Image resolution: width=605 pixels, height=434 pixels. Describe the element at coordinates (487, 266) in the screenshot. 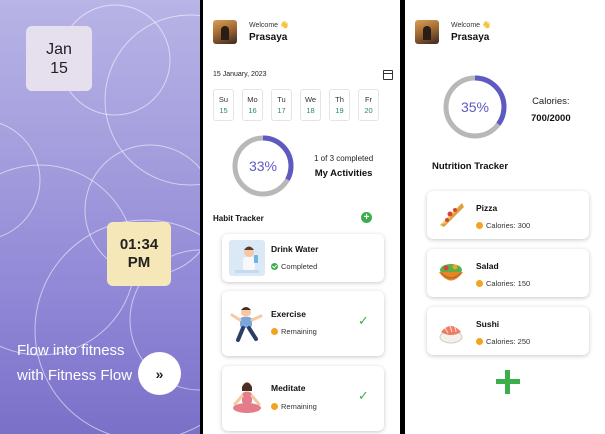

I see `food-name: Salad` at that location.